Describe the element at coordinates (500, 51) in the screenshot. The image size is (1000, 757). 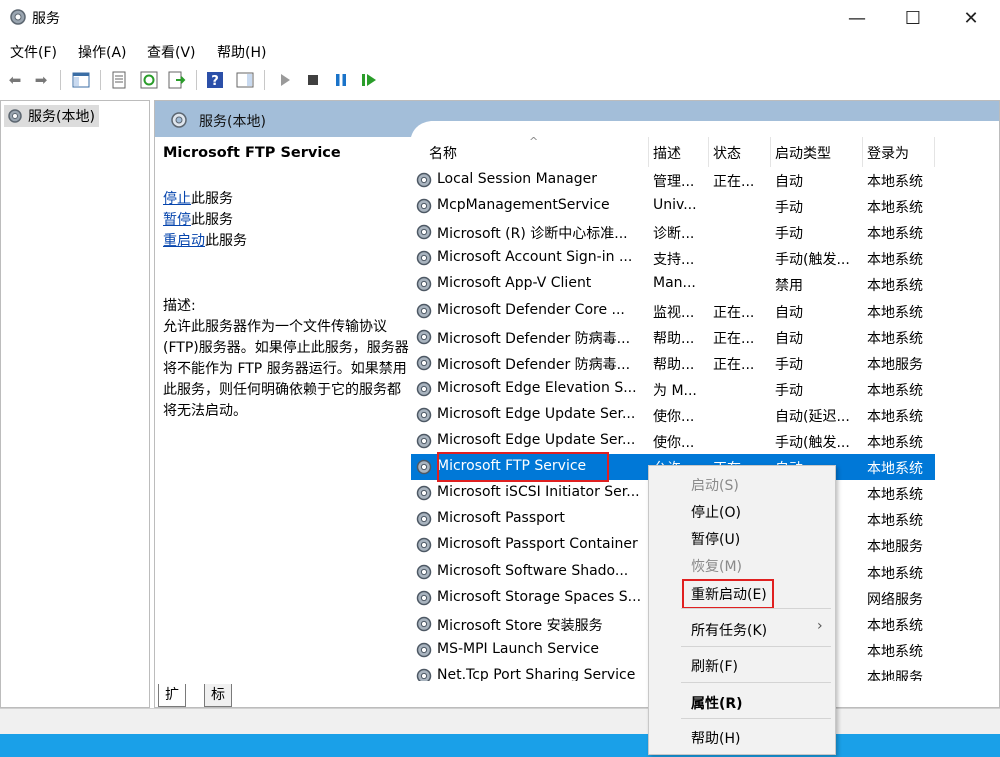
I see `menu-bar: 文件(F) 操作(A) 查看(V) 帮助(H)` at that location.